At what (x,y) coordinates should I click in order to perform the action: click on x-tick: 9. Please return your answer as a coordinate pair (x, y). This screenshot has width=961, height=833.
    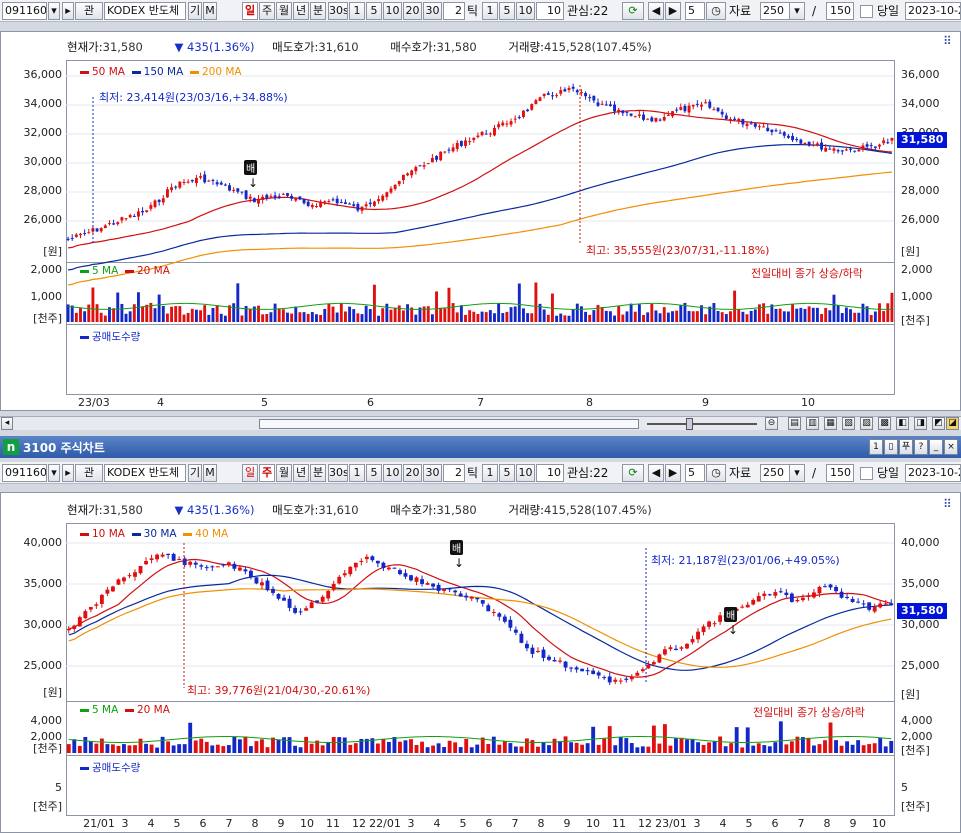
    Looking at the image, I should click on (705, 402).